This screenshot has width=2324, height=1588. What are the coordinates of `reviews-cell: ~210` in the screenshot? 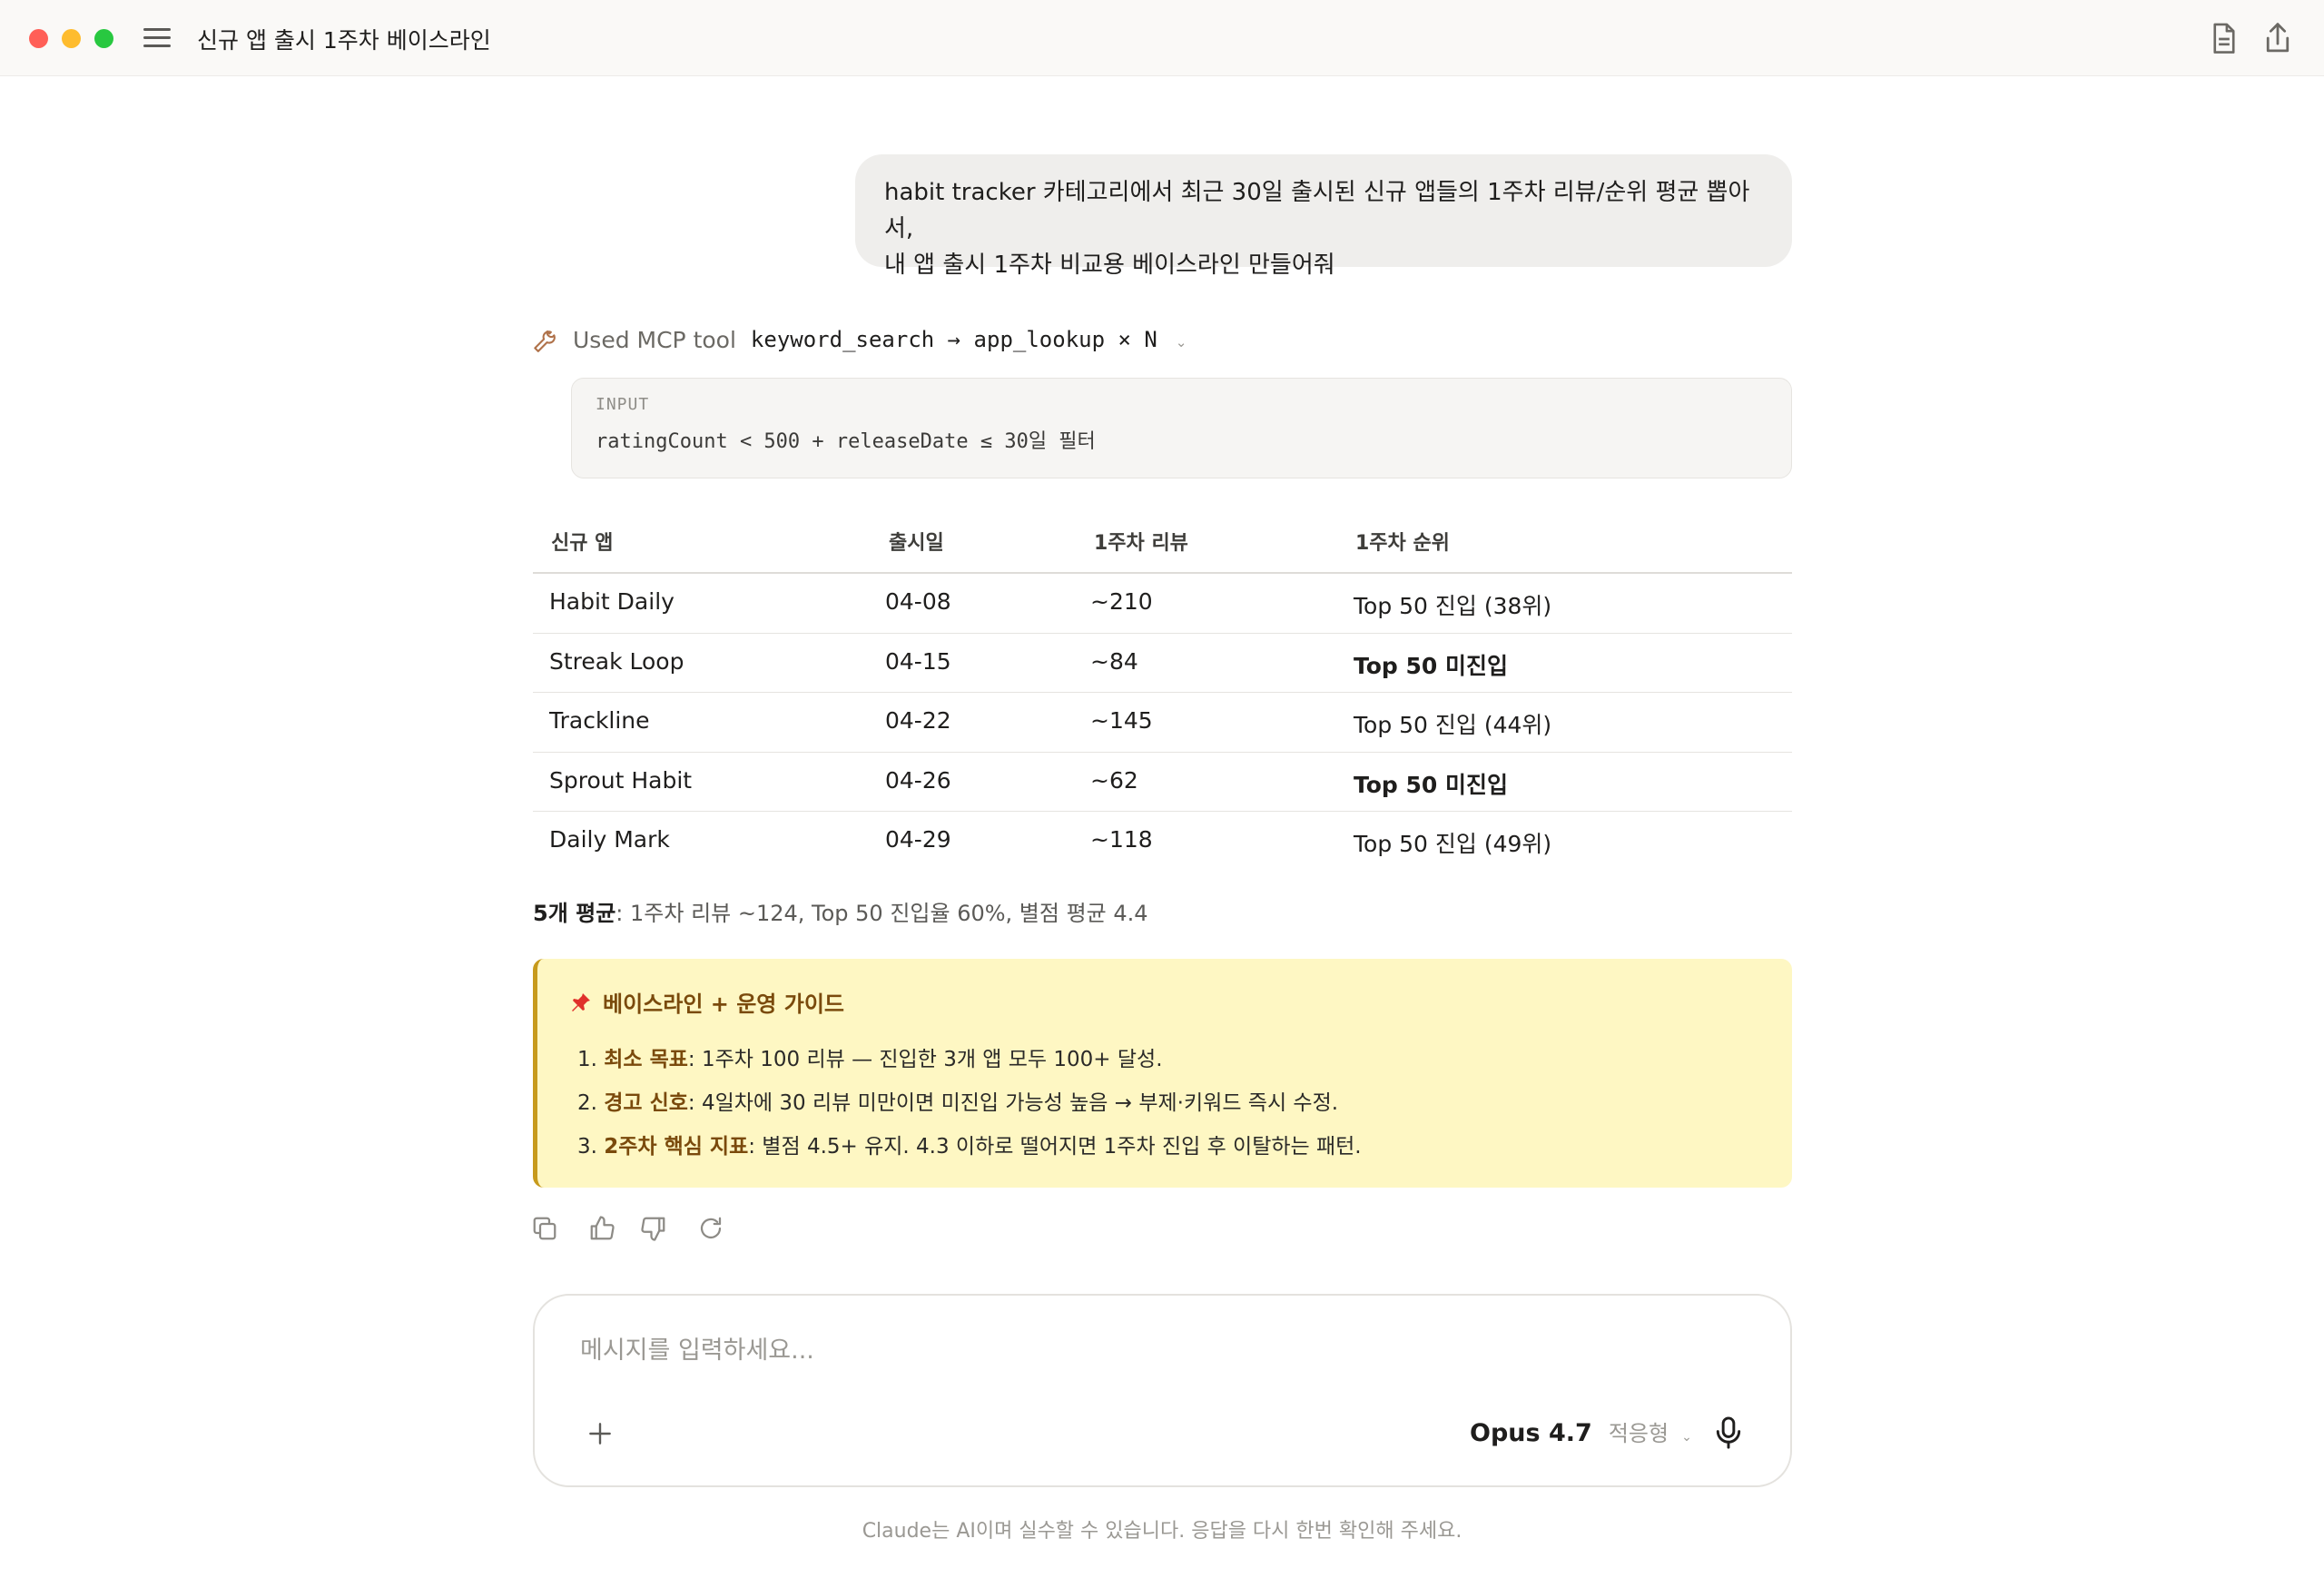 It's located at (1121, 601).